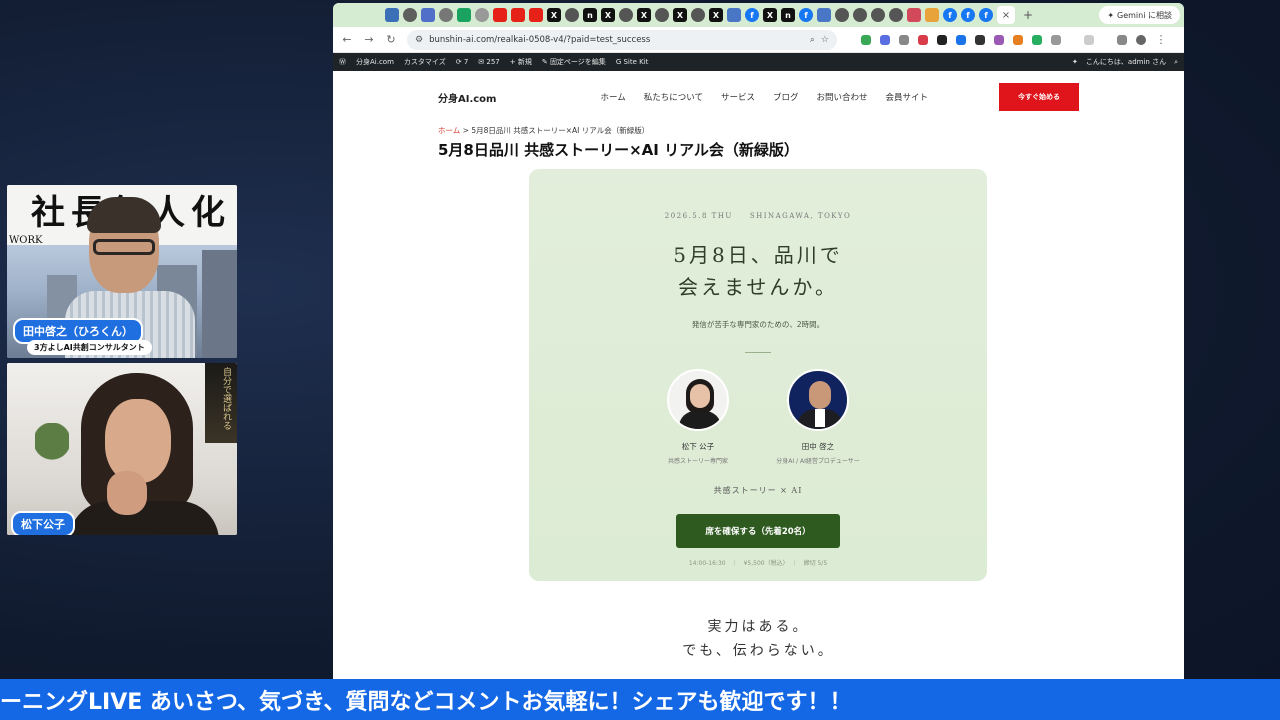 The height and width of the screenshot is (720, 1280). Describe the element at coordinates (1144, 15) in the screenshot. I see `gemini-label: Gemini に相談` at that location.